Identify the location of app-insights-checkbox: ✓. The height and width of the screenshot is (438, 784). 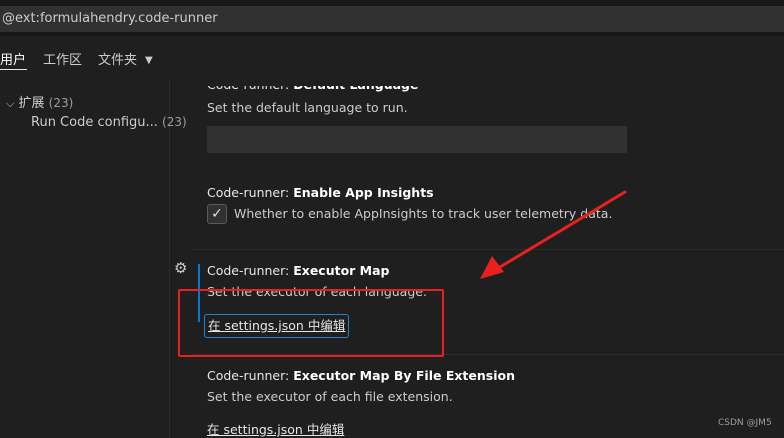
(217, 214).